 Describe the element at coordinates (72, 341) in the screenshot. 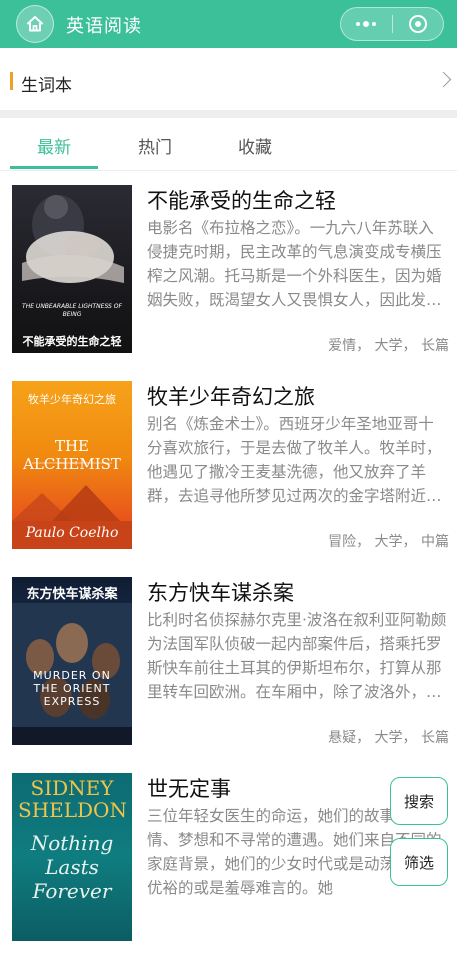

I see `cover-chinese-title: 不能承受的生命之轻` at that location.